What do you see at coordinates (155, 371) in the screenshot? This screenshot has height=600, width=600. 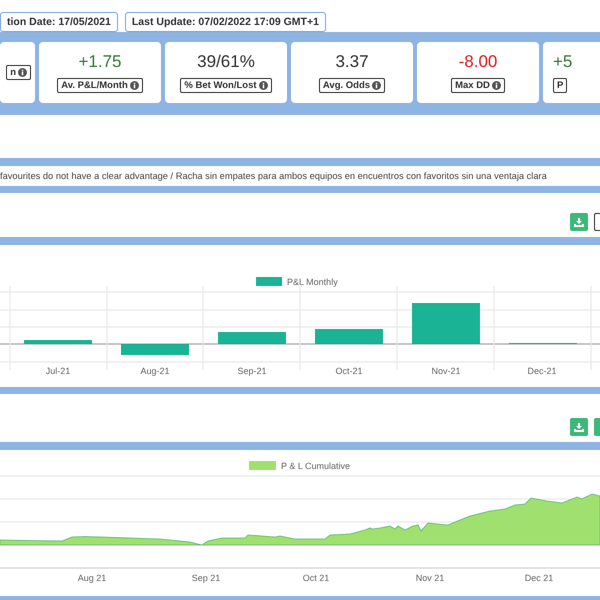 I see `axis-label: Aug-21` at bounding box center [155, 371].